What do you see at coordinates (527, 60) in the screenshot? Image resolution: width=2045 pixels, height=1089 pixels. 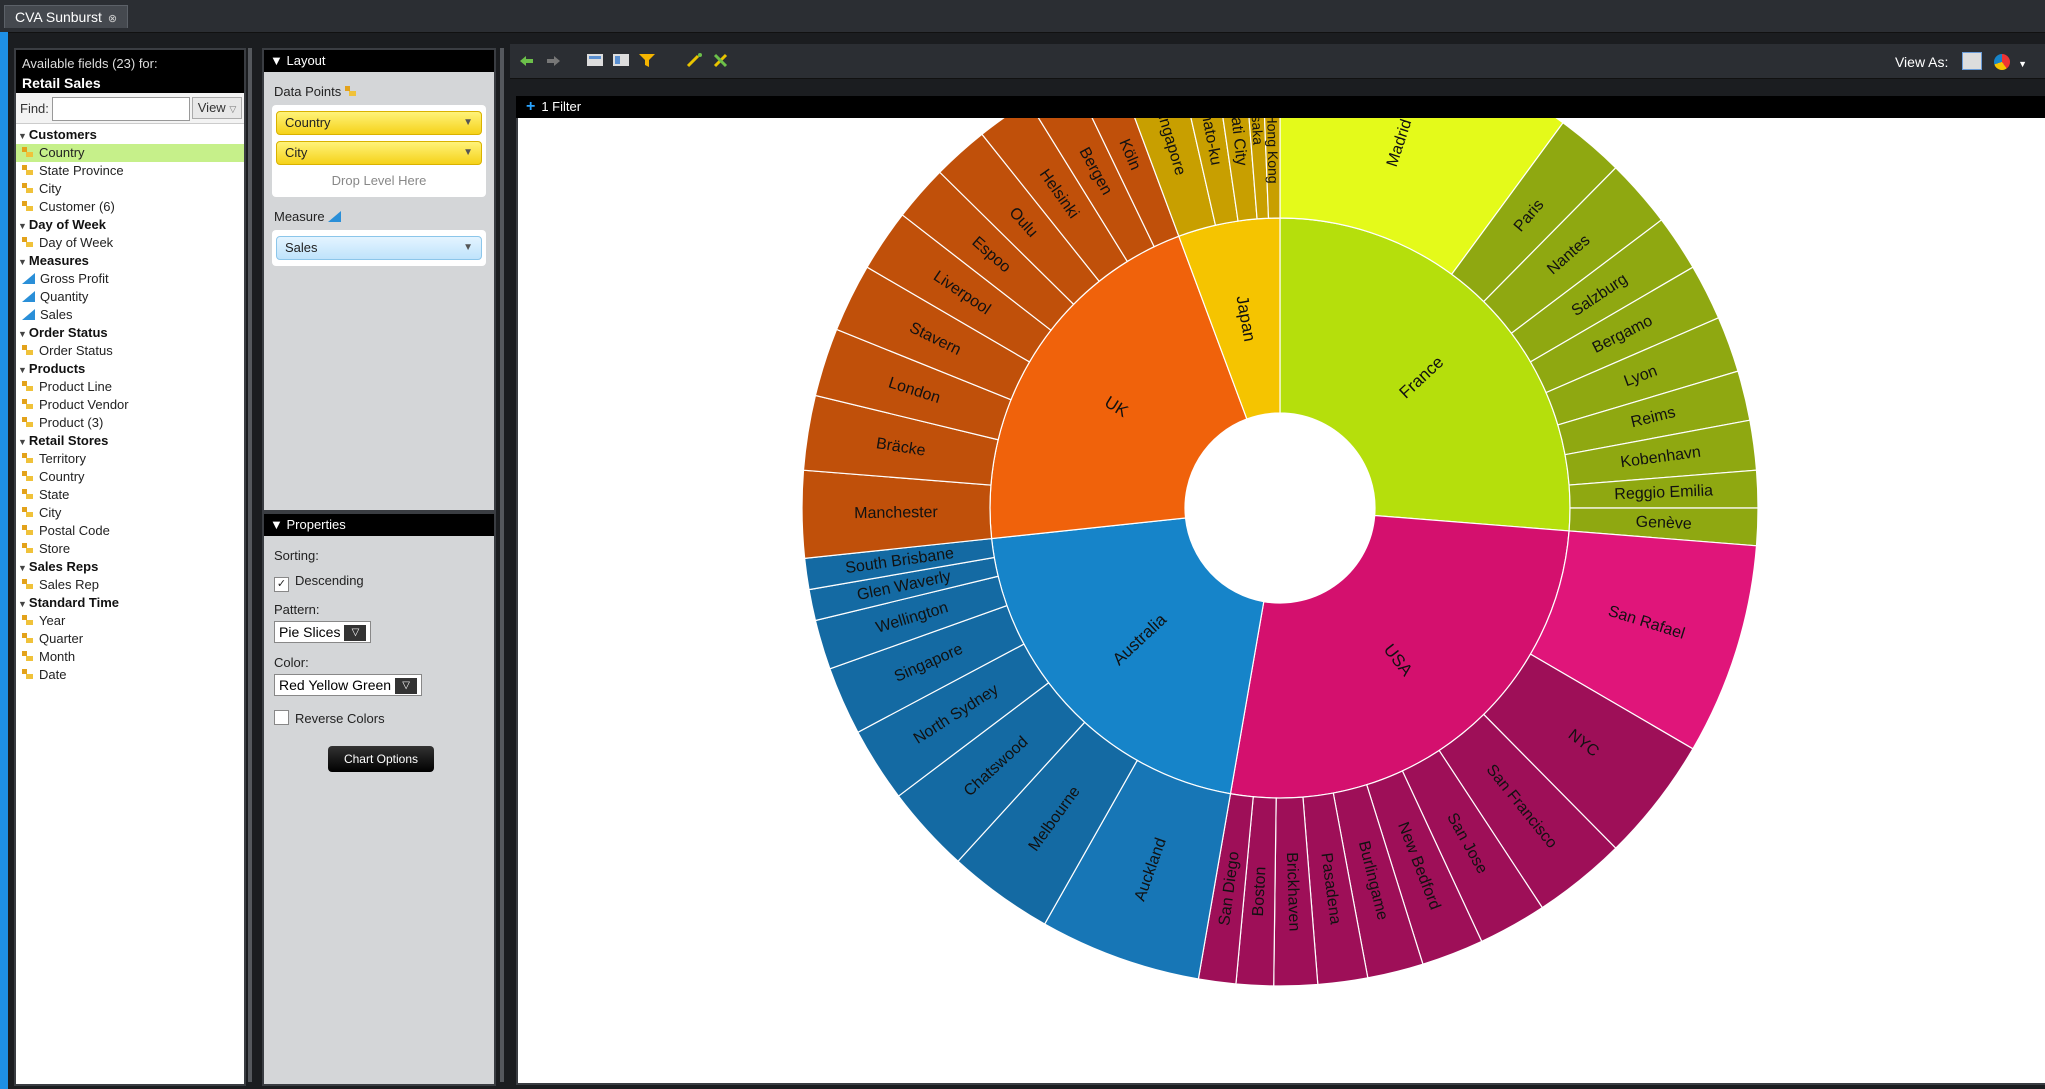 I see `undo-icon` at bounding box center [527, 60].